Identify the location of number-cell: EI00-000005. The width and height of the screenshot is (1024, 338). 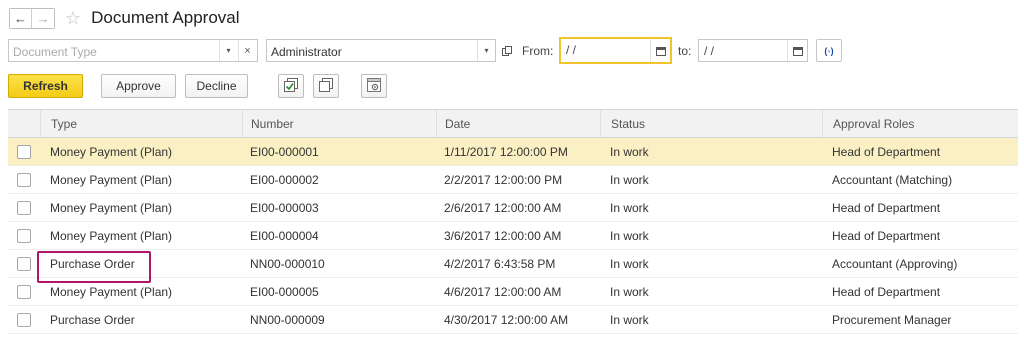
(284, 291).